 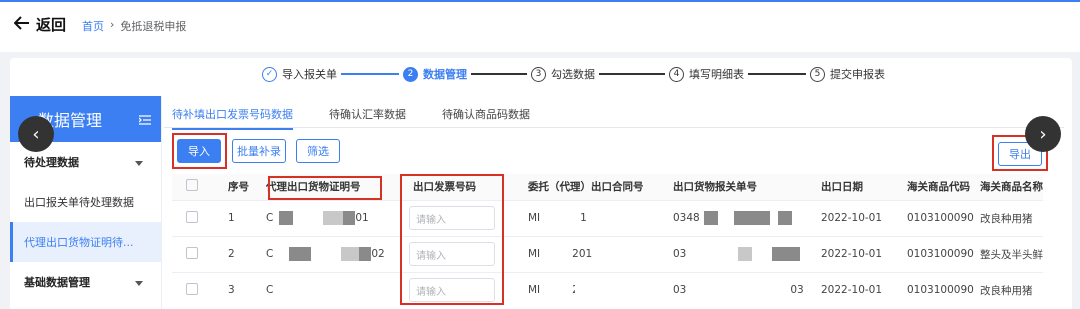 What do you see at coordinates (614, 127) in the screenshot?
I see `tab-divider` at bounding box center [614, 127].